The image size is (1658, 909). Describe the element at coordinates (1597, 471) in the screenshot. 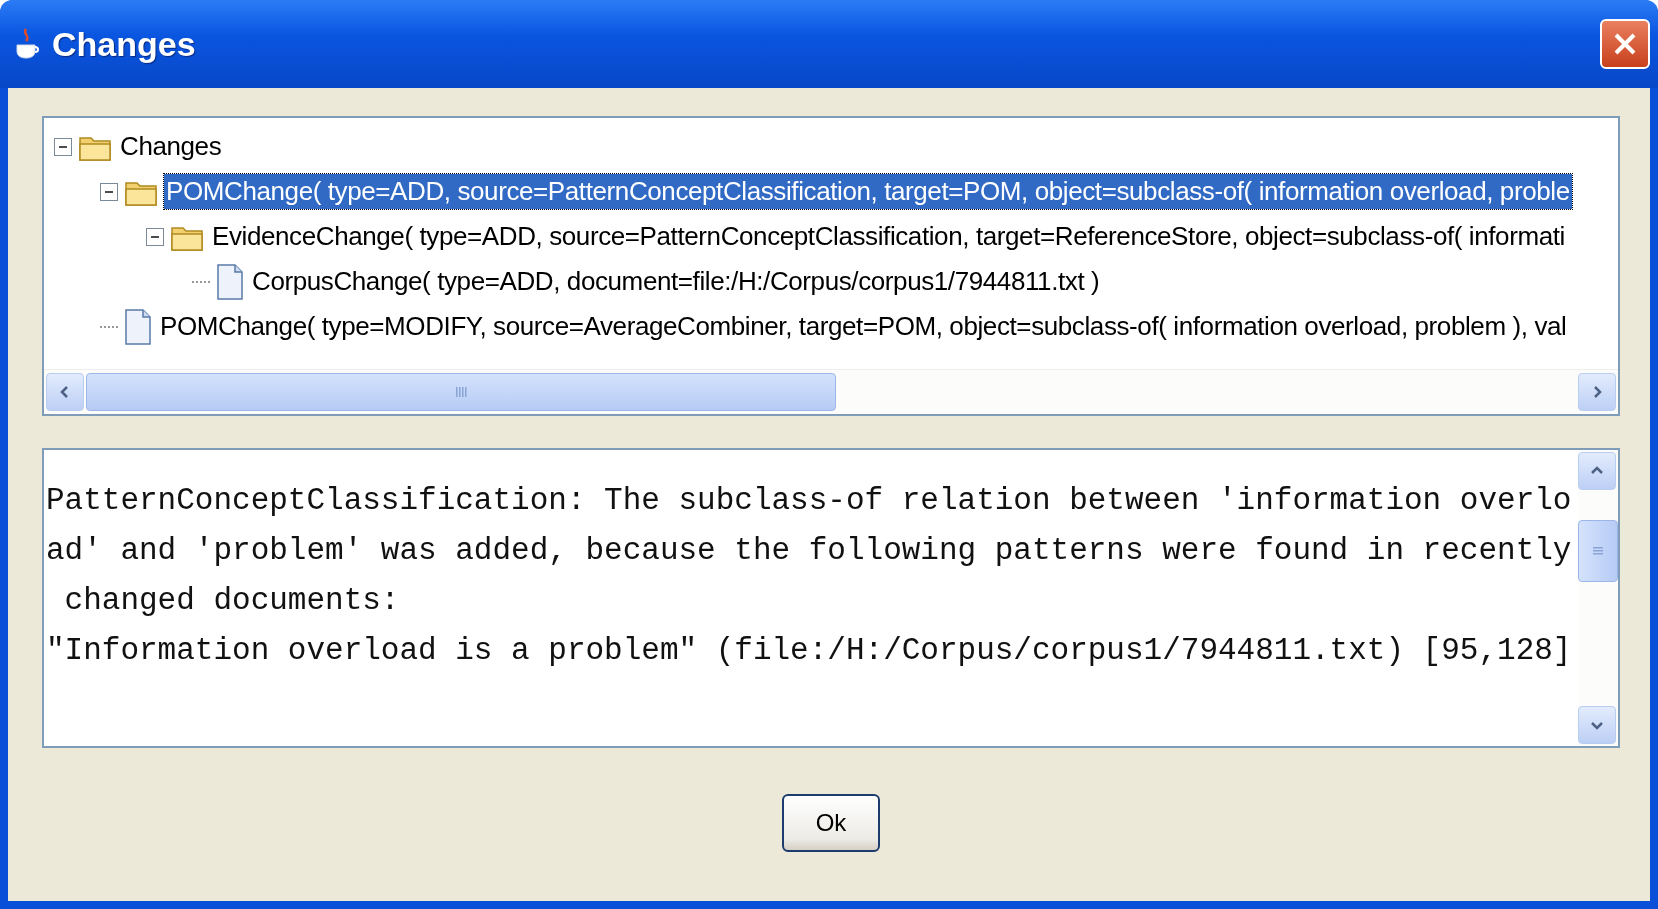

I see `scroll-up-button` at that location.